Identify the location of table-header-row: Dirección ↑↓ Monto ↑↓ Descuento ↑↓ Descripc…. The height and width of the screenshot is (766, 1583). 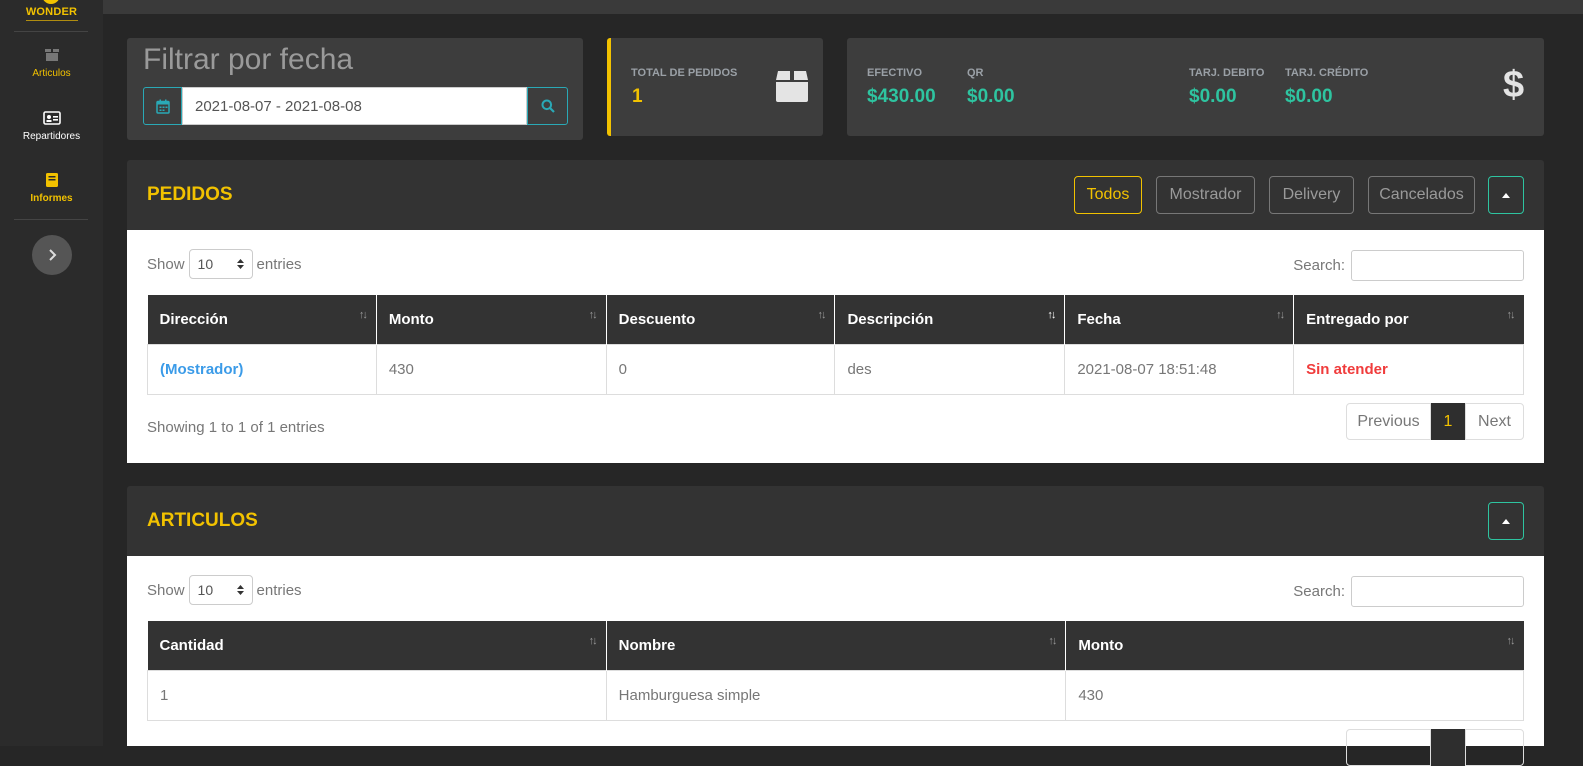
(835, 319).